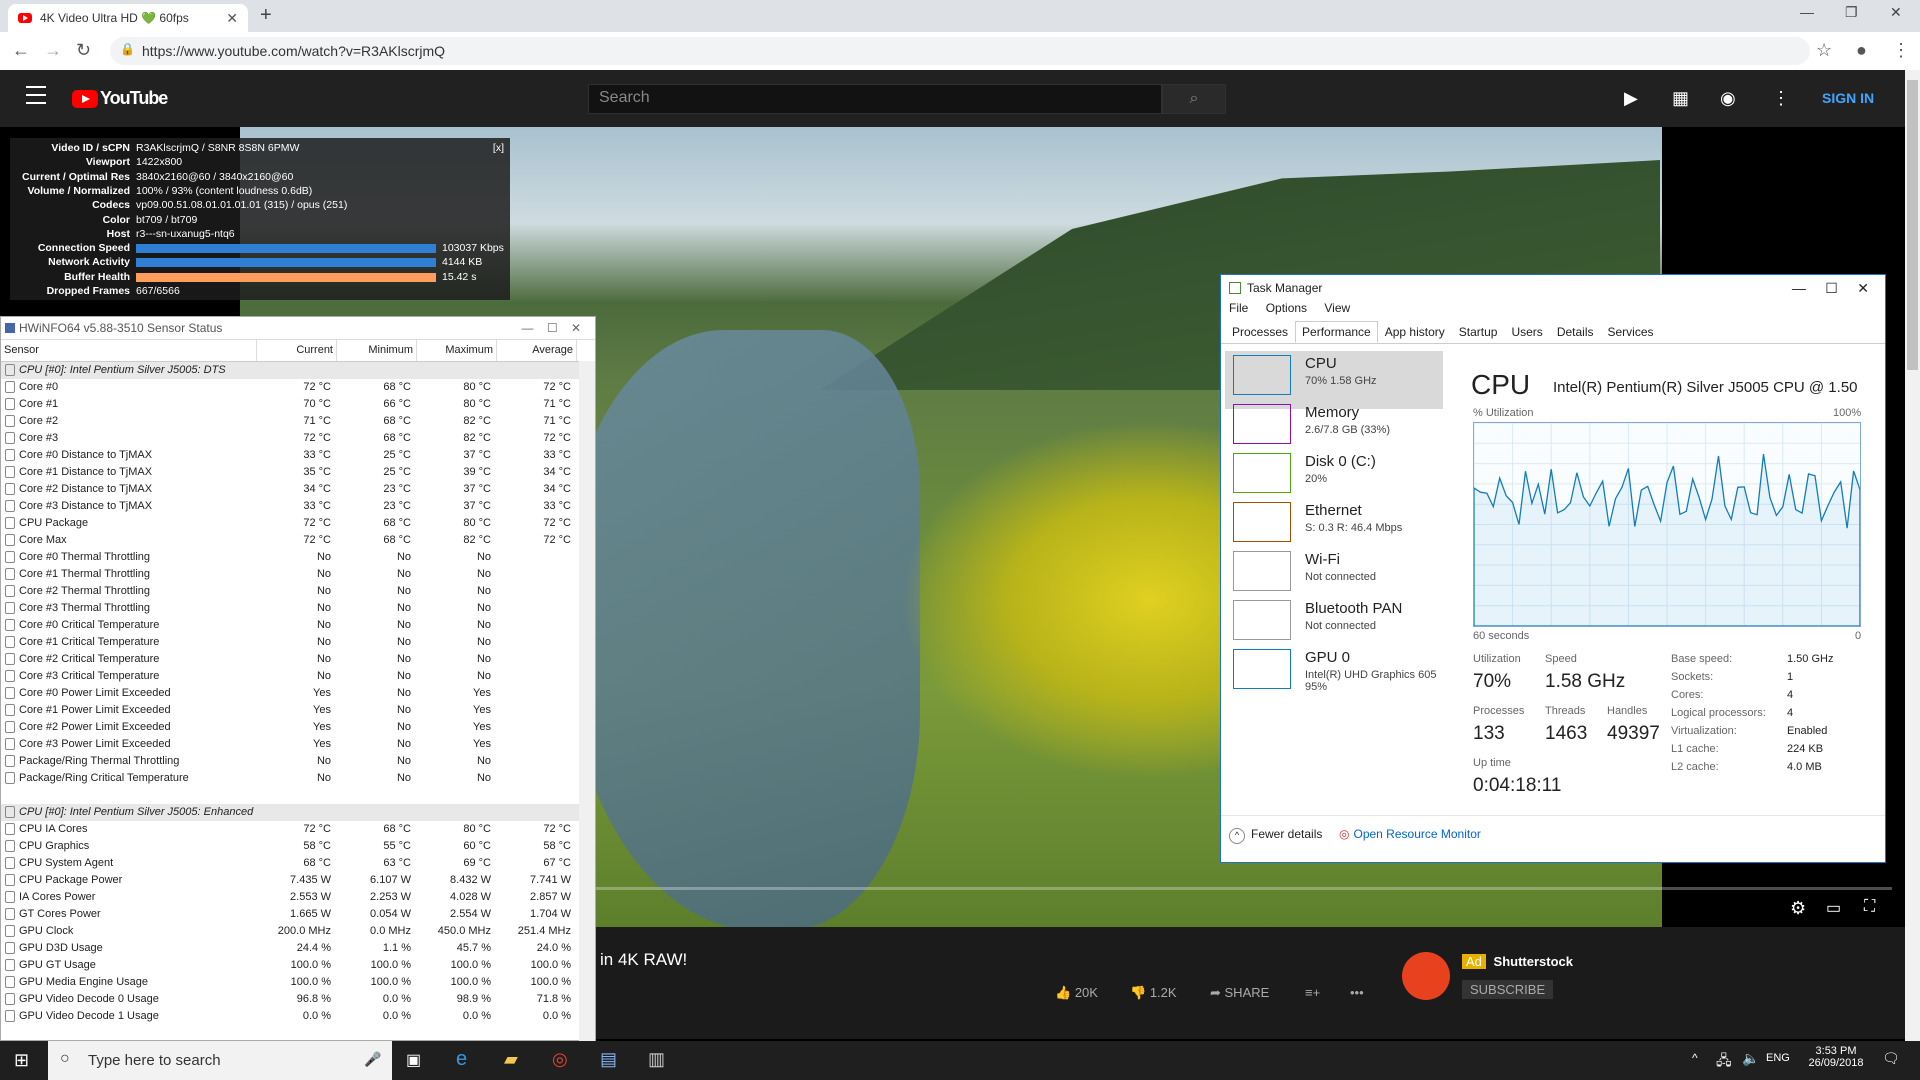 This screenshot has width=1920, height=1080. What do you see at coordinates (21, 50) in the screenshot?
I see `back-icon: ←` at bounding box center [21, 50].